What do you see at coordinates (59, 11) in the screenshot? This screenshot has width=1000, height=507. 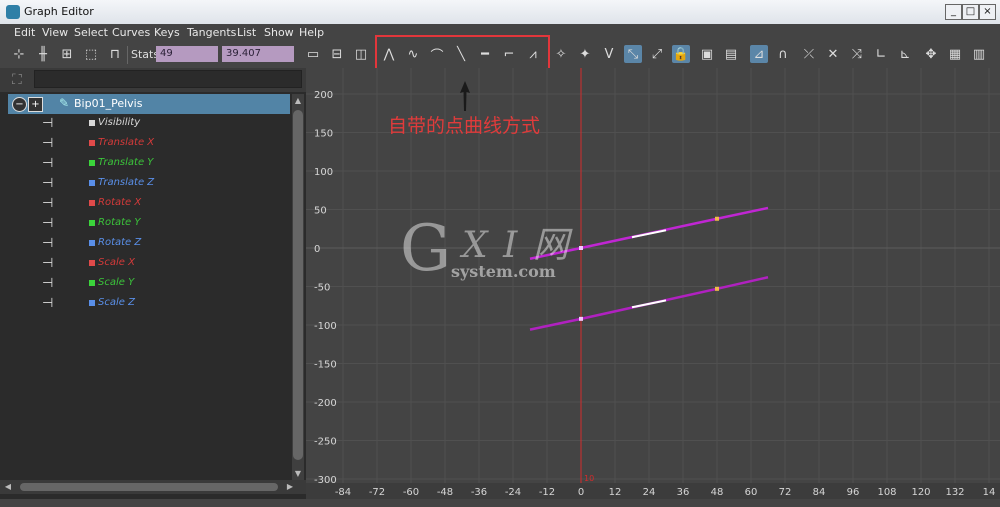 I see `window-title: Graph Editor` at bounding box center [59, 11].